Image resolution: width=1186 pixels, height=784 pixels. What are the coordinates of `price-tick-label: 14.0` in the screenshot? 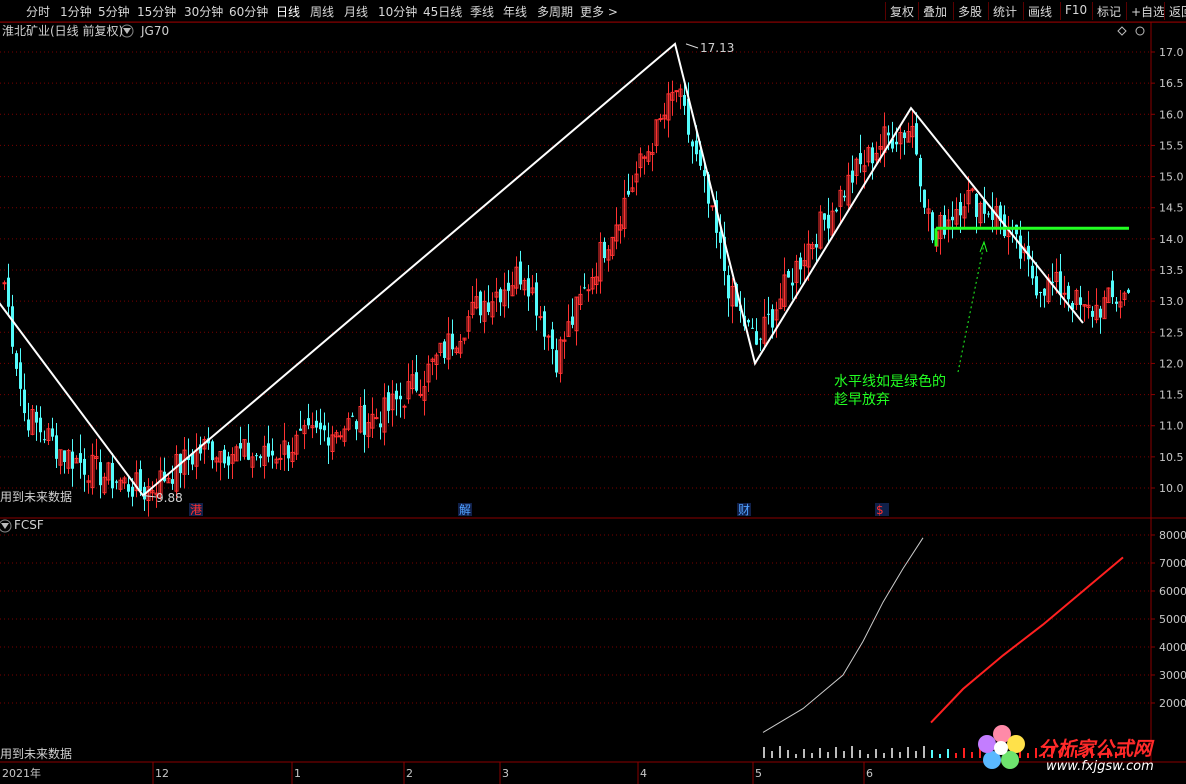 It's located at (1171, 239).